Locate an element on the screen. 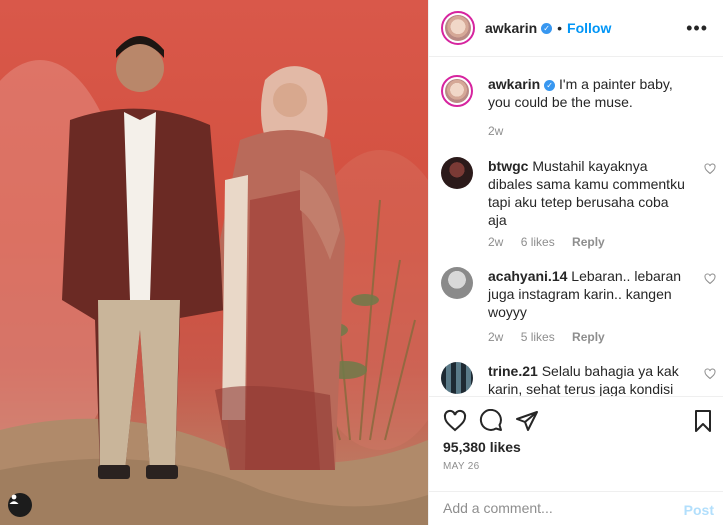 Image resolution: width=723 pixels, height=525 pixels. caption-username: awkarin is located at coordinates (514, 84).